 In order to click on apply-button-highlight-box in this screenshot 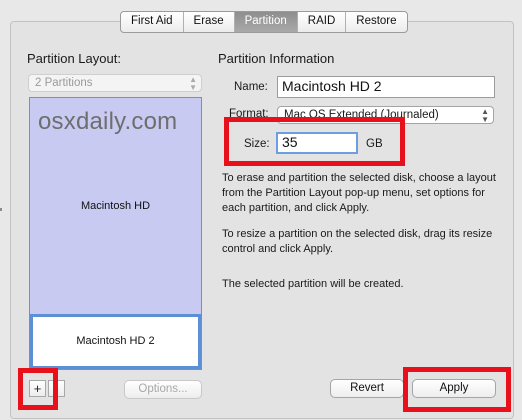, I will do `click(457, 389)`.